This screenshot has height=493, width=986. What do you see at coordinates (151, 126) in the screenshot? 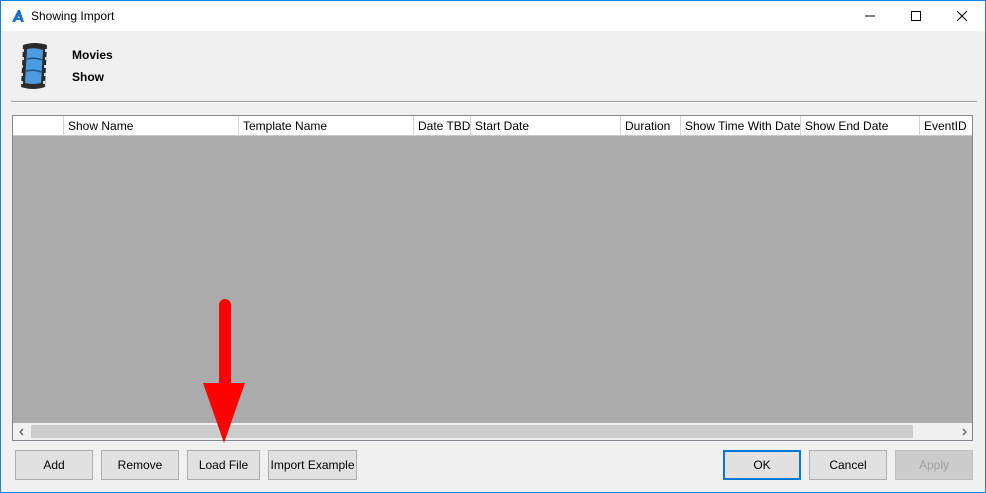
I see `column-header-show-name: Show Name` at bounding box center [151, 126].